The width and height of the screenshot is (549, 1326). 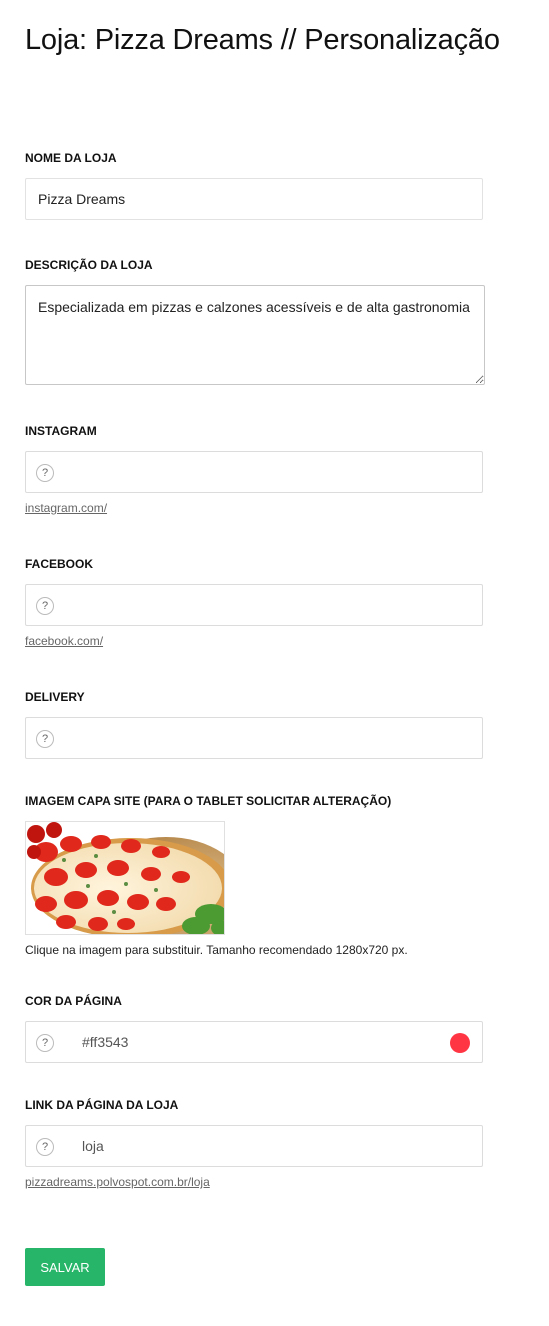 I want to click on delivery-field: ?, so click(x=254, y=738).